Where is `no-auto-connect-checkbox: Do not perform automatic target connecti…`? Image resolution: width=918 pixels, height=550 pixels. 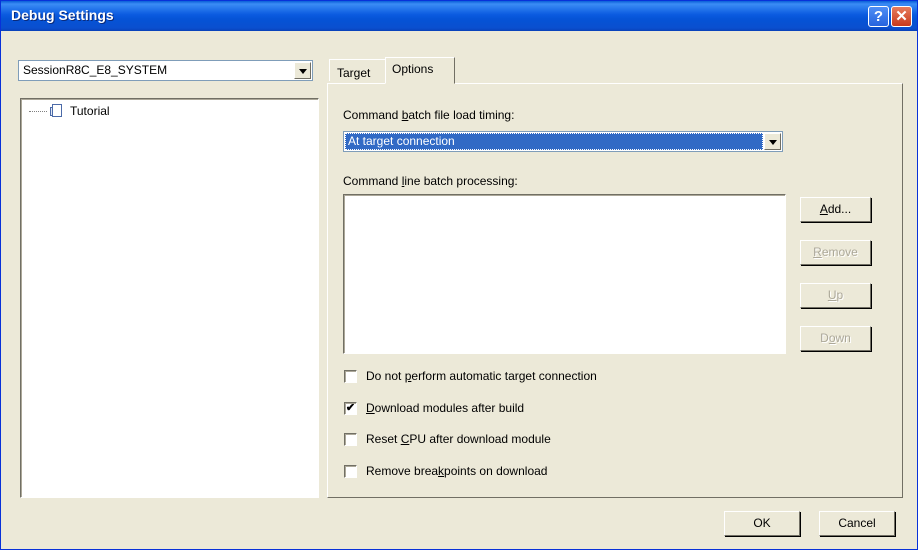 no-auto-connect-checkbox: Do not perform automatic target connecti… is located at coordinates (470, 376).